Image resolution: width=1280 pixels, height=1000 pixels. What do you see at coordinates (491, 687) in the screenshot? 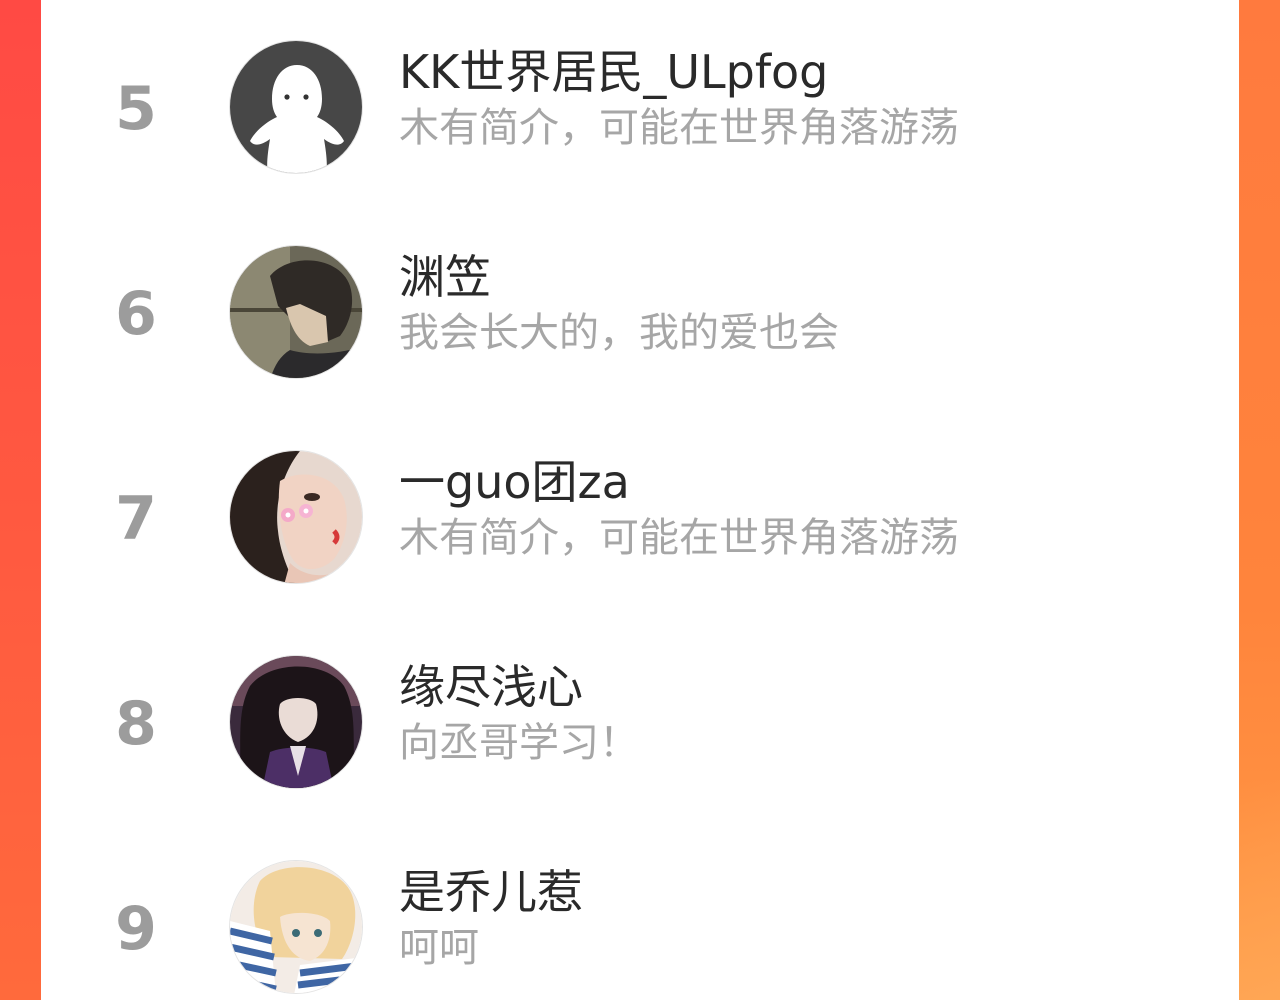
I see `user-name: 缘尽浅心` at bounding box center [491, 687].